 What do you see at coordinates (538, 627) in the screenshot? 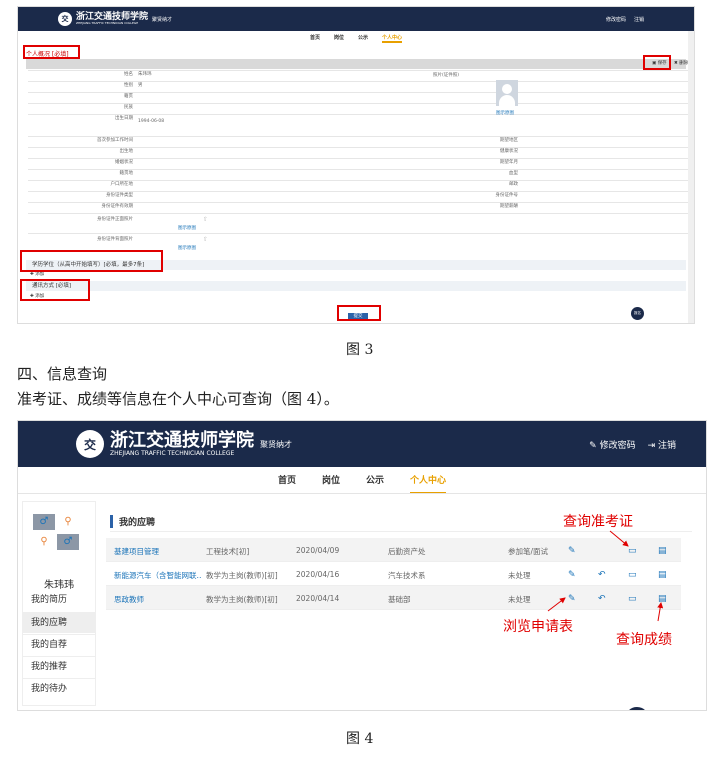
I see `annotation-application: 浏览申请表` at bounding box center [538, 627].